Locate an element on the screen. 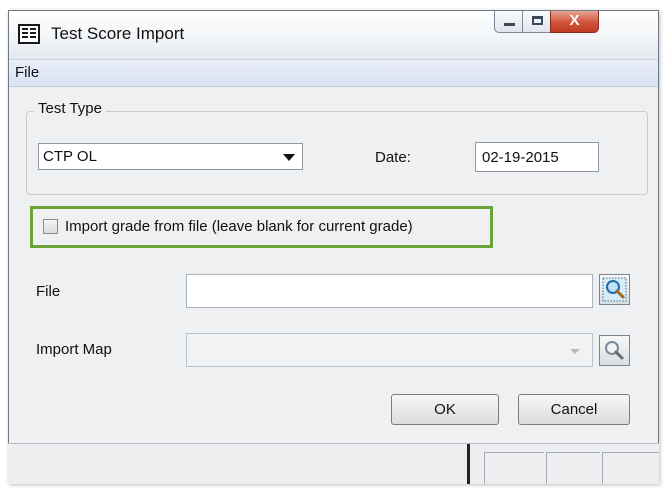  maximize-icon is located at coordinates (537, 20).